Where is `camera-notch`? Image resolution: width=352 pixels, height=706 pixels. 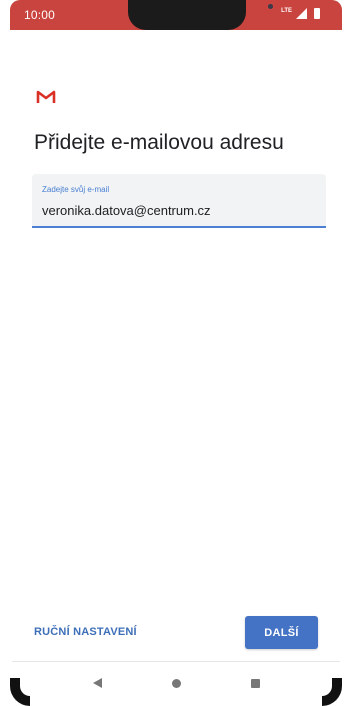 camera-notch is located at coordinates (200, 15).